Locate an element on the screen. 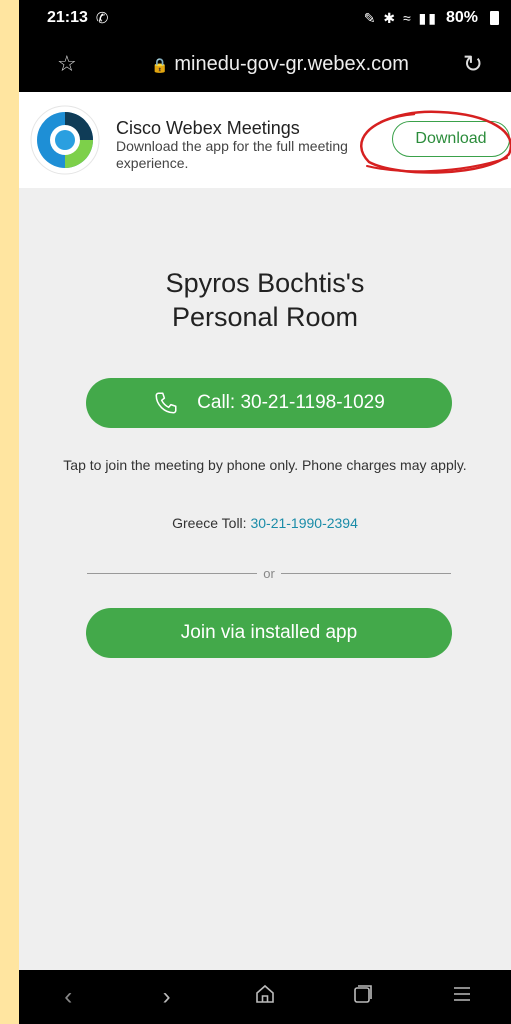  battery-icon is located at coordinates (494, 18).